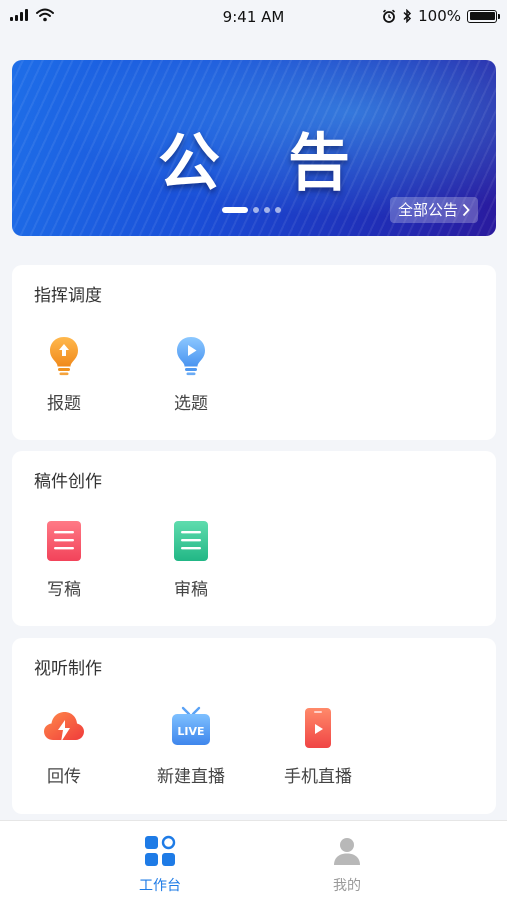 This screenshot has height=901, width=507. What do you see at coordinates (160, 886) in the screenshot?
I see `tab-workbench-label: 工作台` at bounding box center [160, 886].